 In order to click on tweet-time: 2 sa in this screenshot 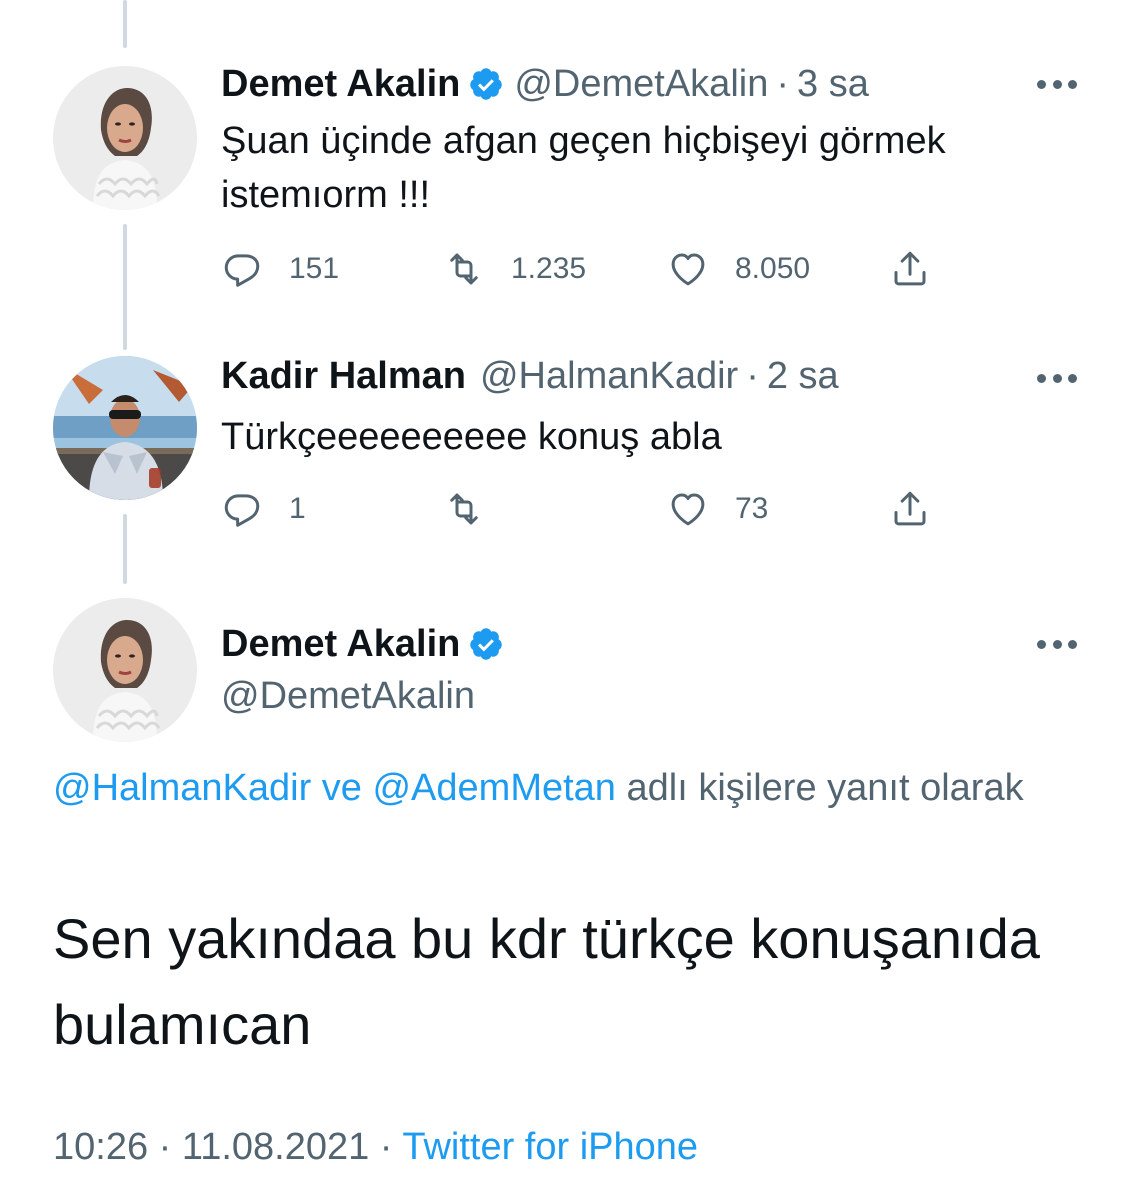, I will do `click(803, 376)`.